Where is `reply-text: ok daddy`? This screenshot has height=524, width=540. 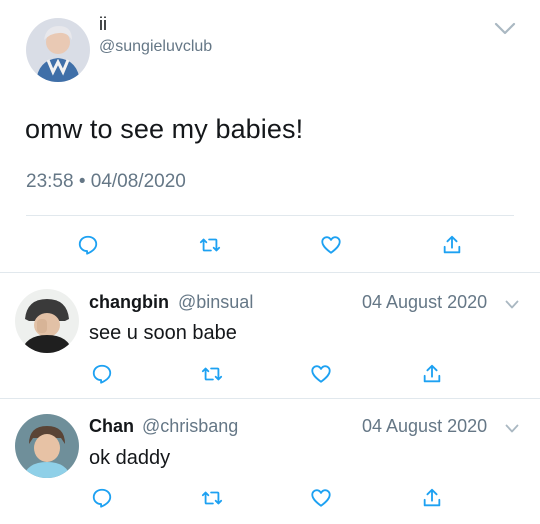
reply-text: ok daddy is located at coordinates (130, 458).